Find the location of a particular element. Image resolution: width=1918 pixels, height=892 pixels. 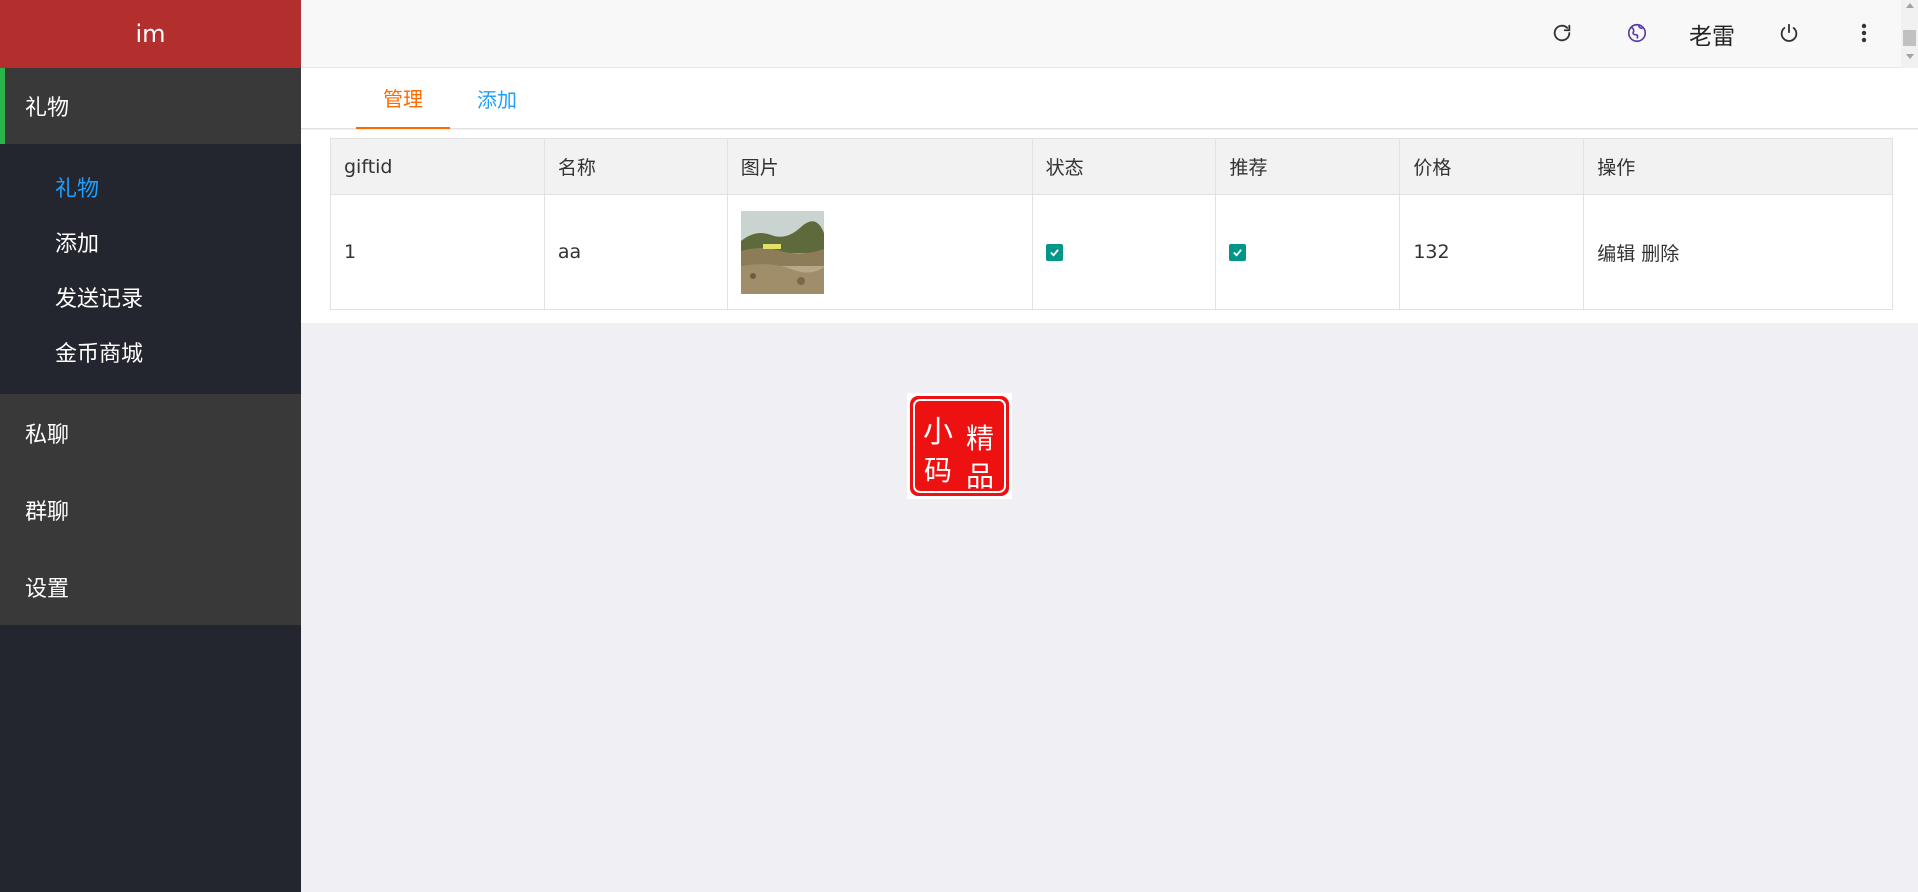

tab-add: 添加 is located at coordinates (497, 98).